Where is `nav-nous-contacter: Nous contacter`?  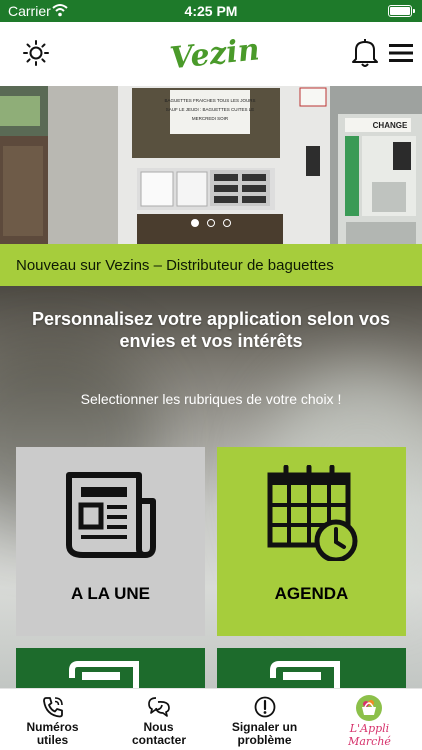
nav-nous-contacter: Nous contacter is located at coordinates (158, 719).